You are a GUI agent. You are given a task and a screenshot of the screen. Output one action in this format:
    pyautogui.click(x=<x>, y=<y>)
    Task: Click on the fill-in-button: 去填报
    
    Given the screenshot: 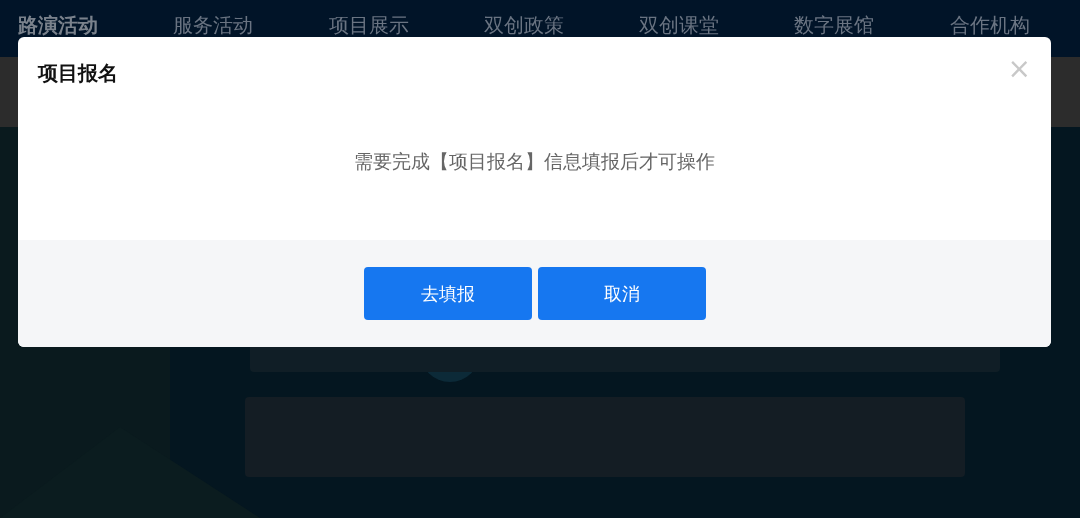 What is the action you would take?
    pyautogui.click(x=447, y=293)
    